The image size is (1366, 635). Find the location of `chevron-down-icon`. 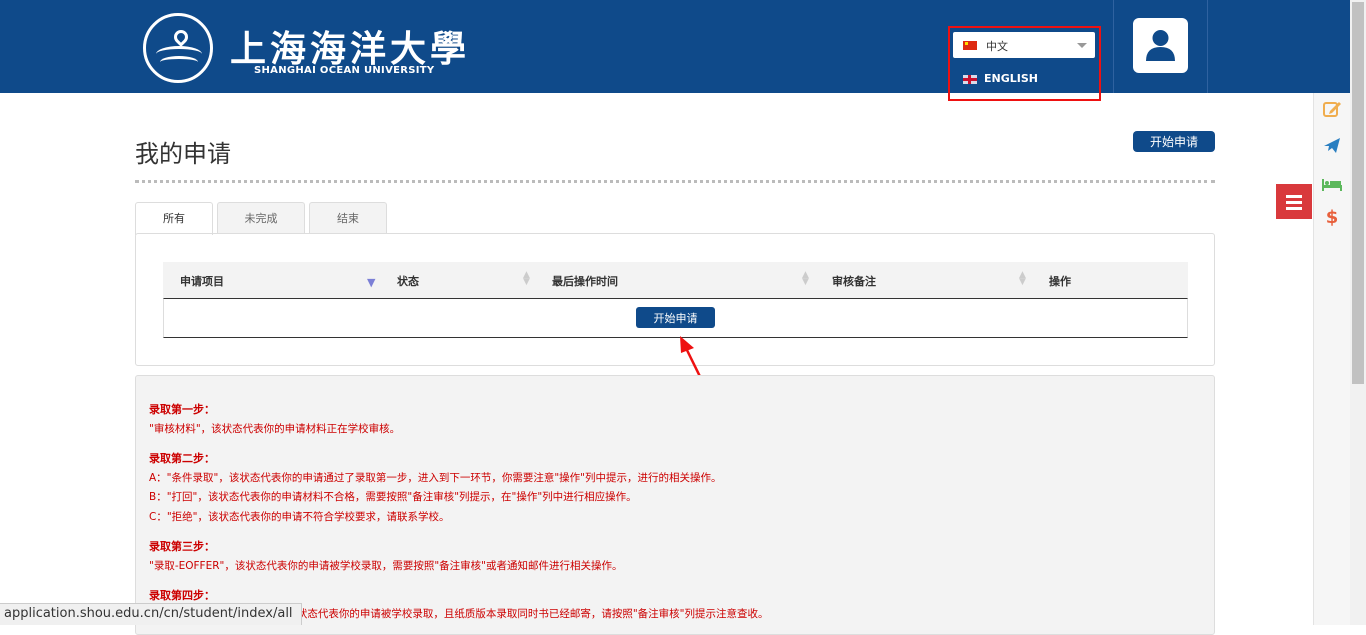

chevron-down-icon is located at coordinates (1082, 45).